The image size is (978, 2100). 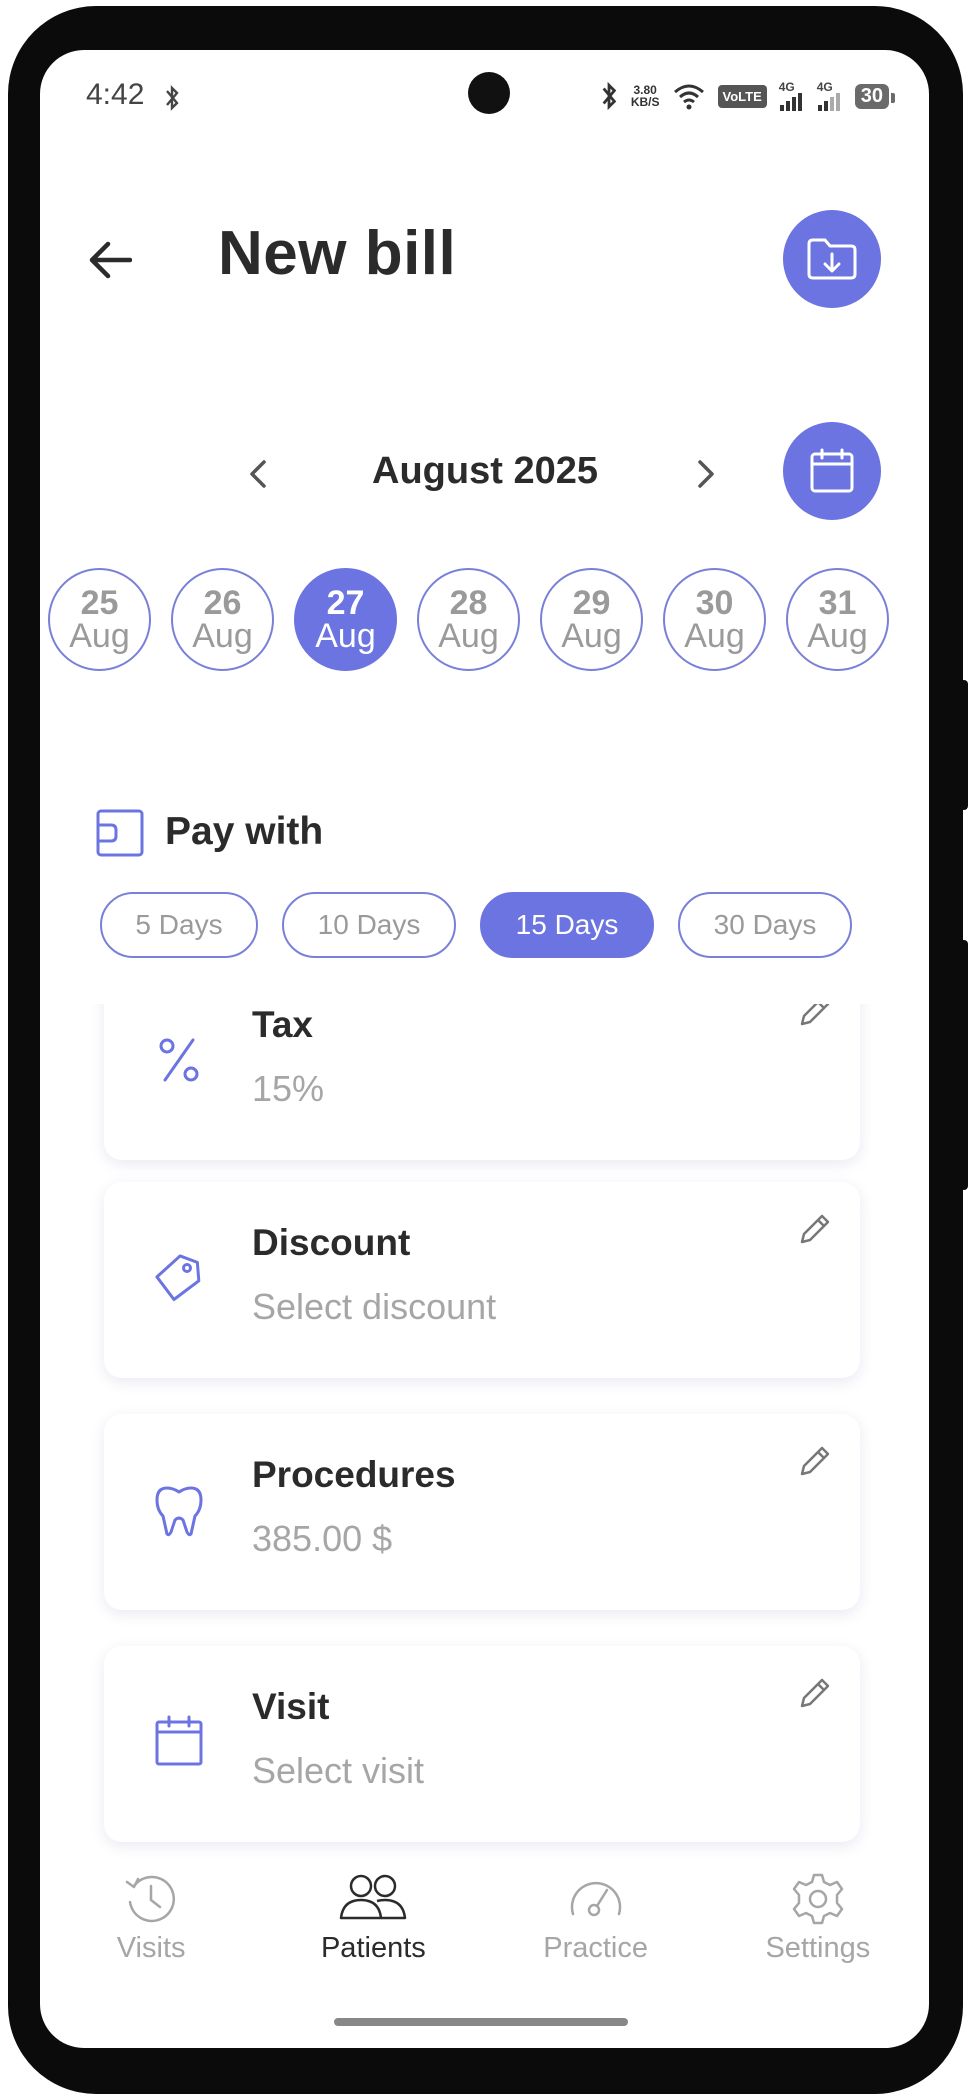 I want to click on day-chip-27: 27 Aug, so click(x=345, y=619).